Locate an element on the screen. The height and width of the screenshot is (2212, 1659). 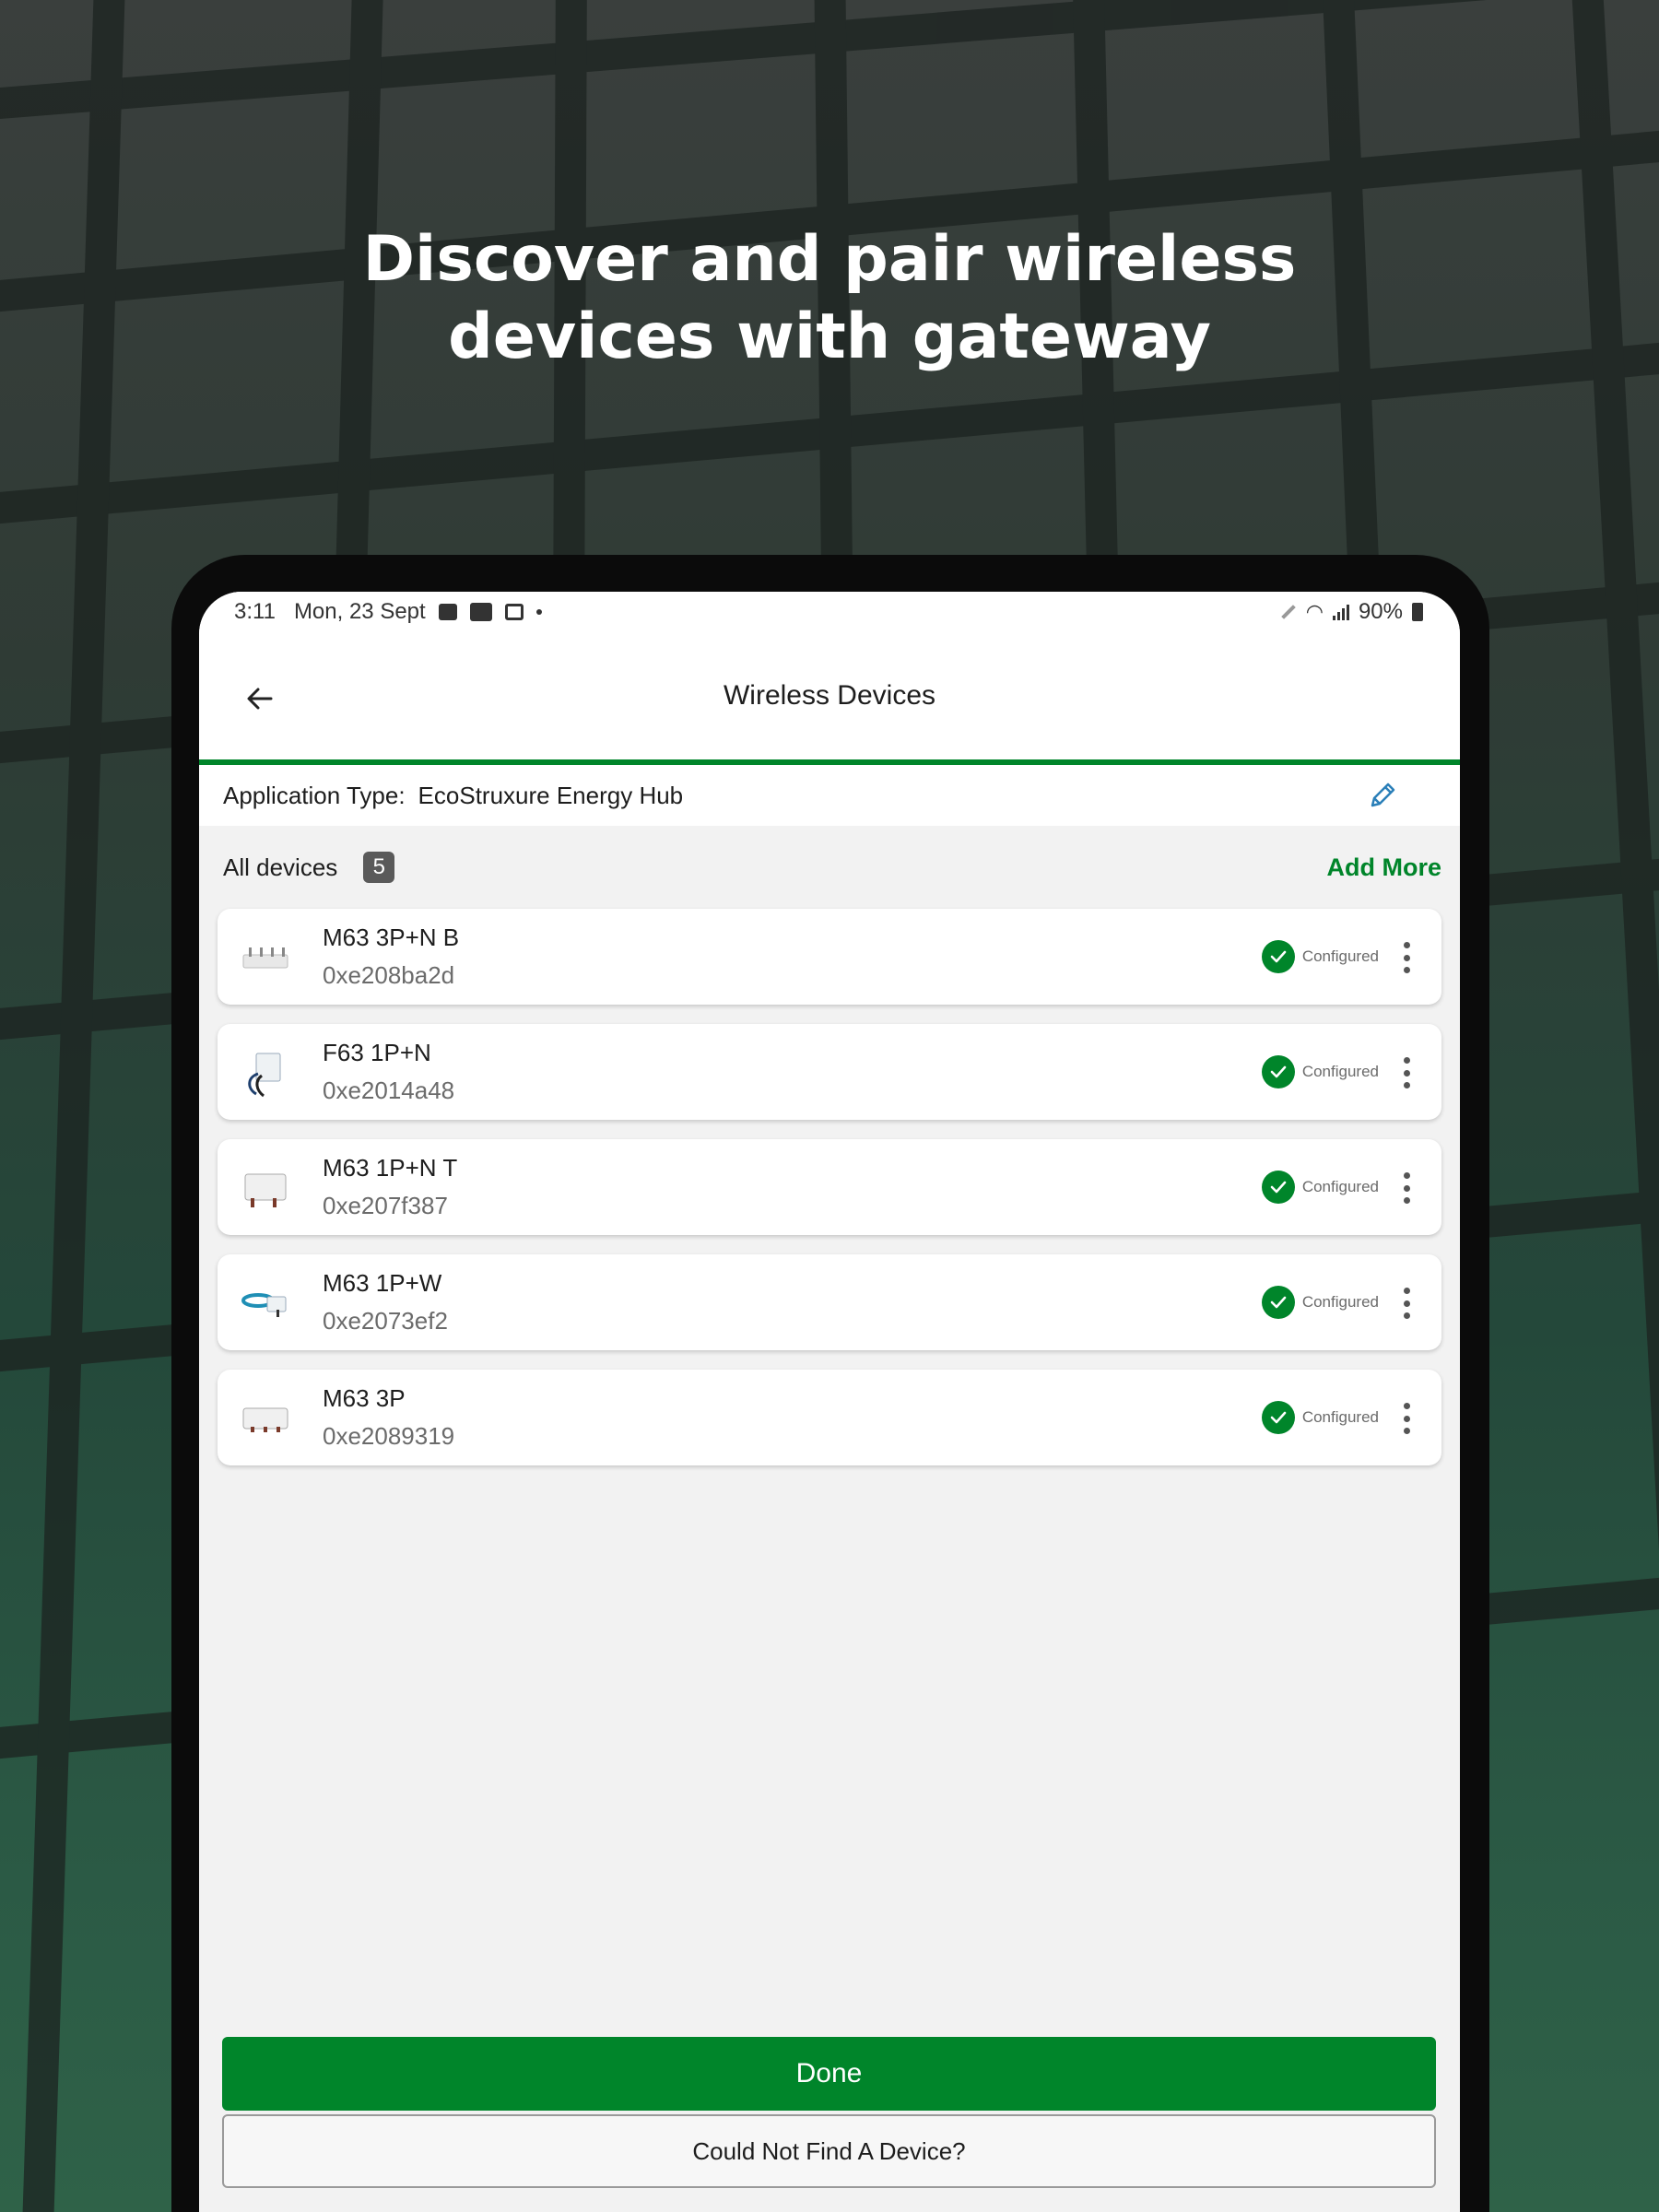
app-bar: Wireless Devices is located at coordinates (829, 698).